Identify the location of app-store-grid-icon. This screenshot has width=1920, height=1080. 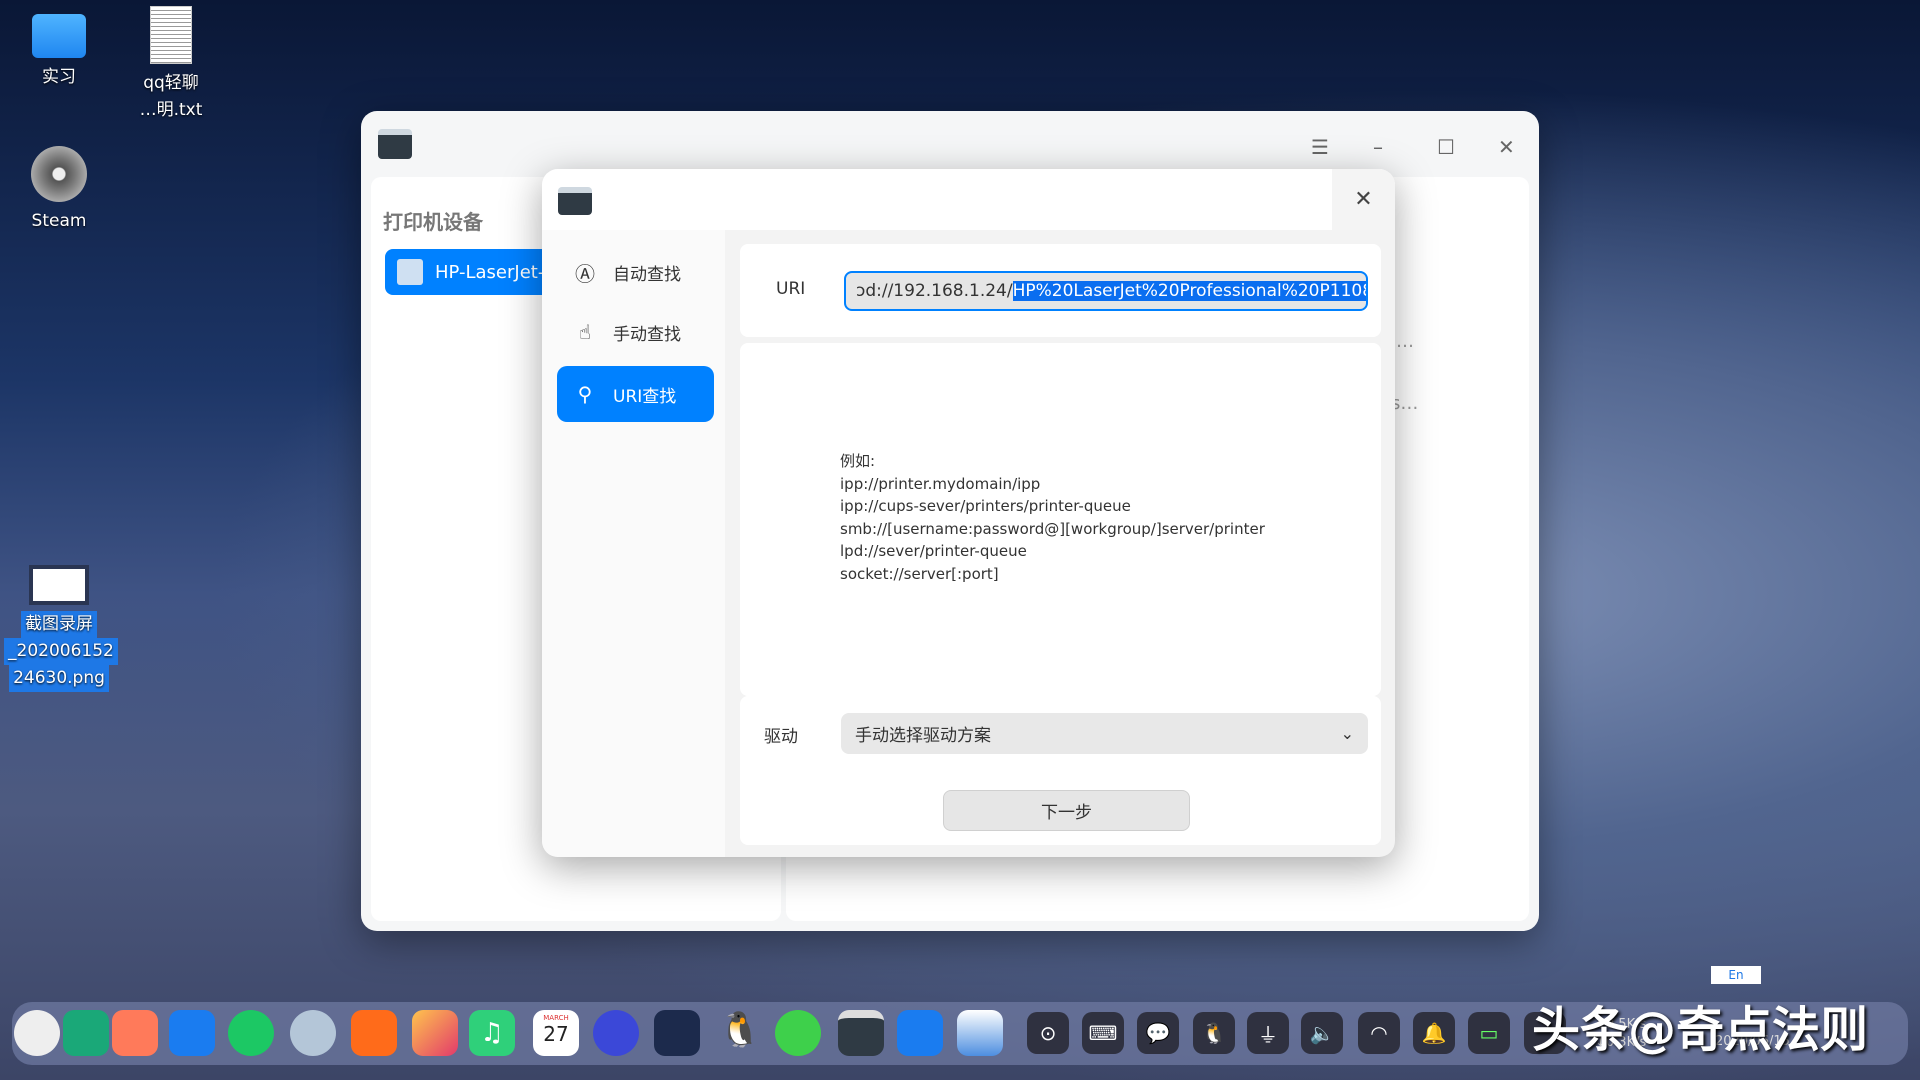
(135, 1033).